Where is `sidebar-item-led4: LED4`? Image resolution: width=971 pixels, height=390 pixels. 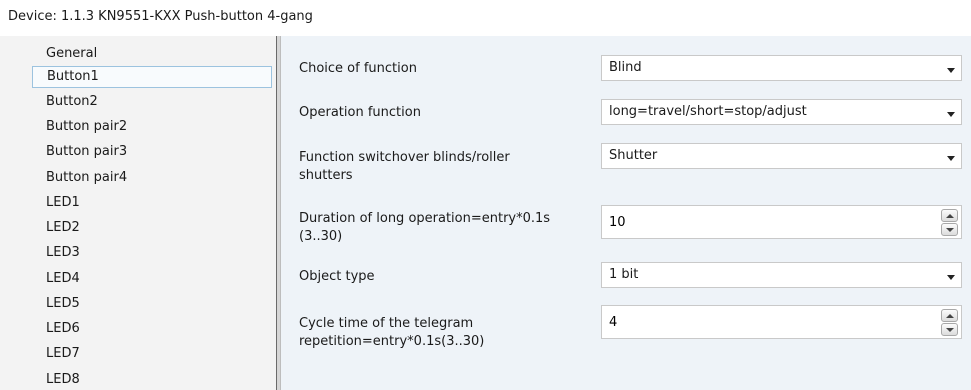 sidebar-item-led4: LED4 is located at coordinates (152, 280).